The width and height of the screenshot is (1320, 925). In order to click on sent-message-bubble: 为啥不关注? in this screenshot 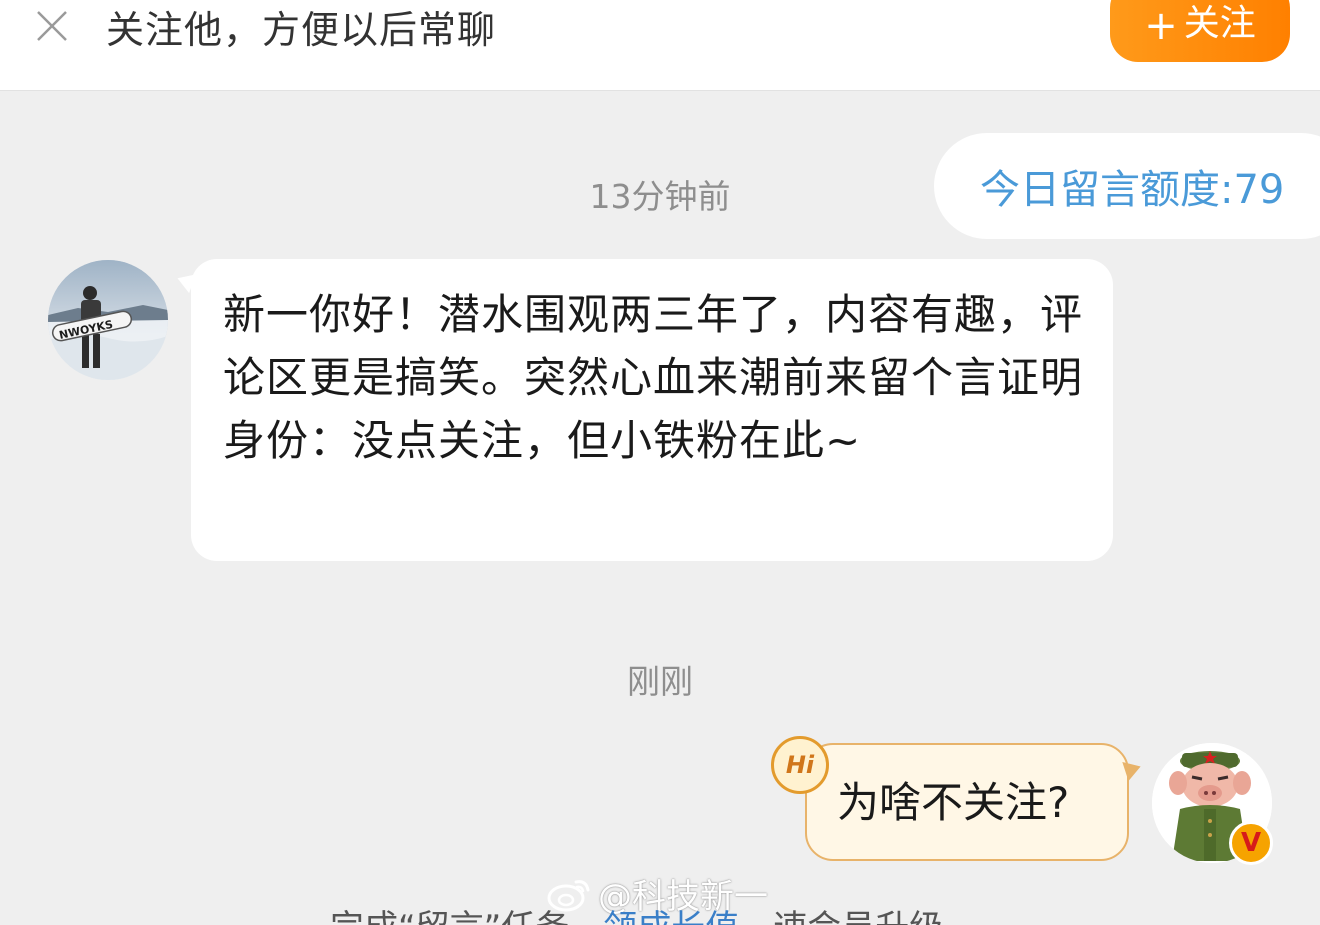, I will do `click(974, 802)`.